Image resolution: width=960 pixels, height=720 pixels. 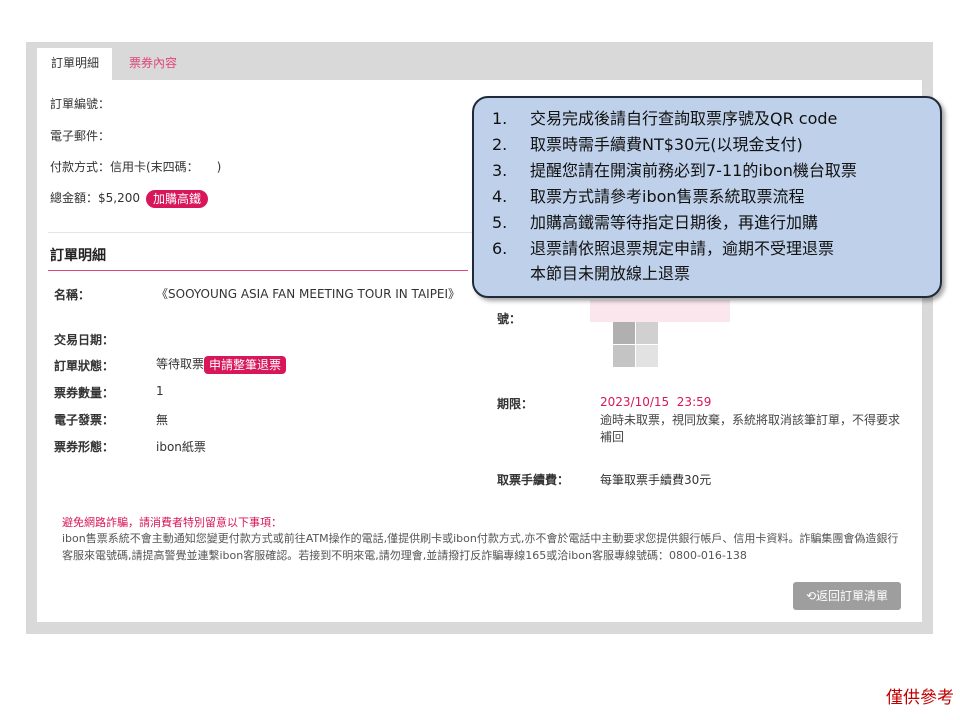 What do you see at coordinates (245, 364) in the screenshot?
I see `refund-all-button: 申請整筆退票` at bounding box center [245, 364].